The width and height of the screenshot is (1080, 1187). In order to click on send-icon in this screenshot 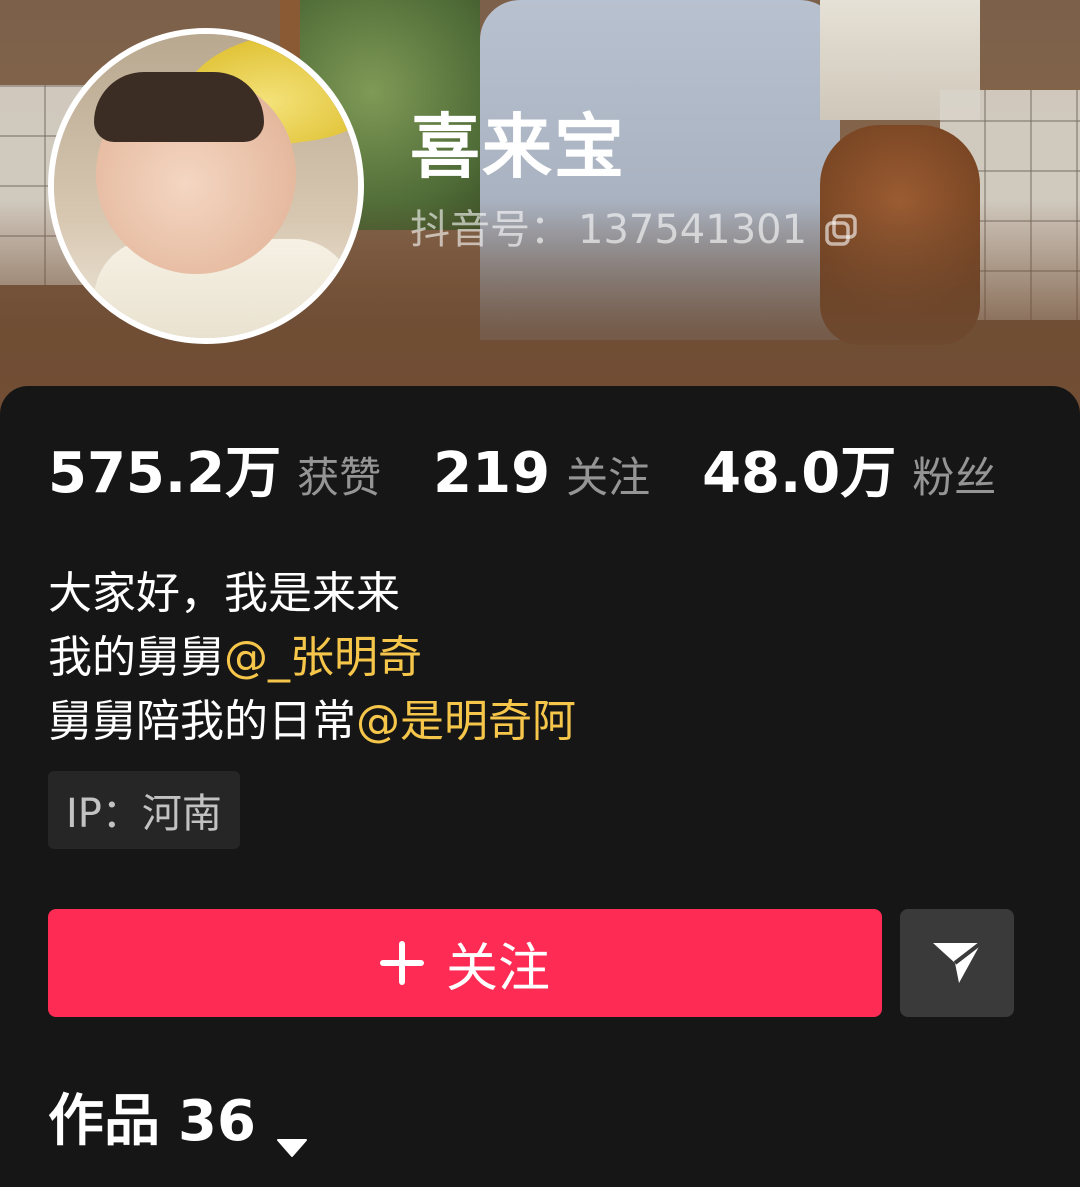, I will do `click(957, 963)`.